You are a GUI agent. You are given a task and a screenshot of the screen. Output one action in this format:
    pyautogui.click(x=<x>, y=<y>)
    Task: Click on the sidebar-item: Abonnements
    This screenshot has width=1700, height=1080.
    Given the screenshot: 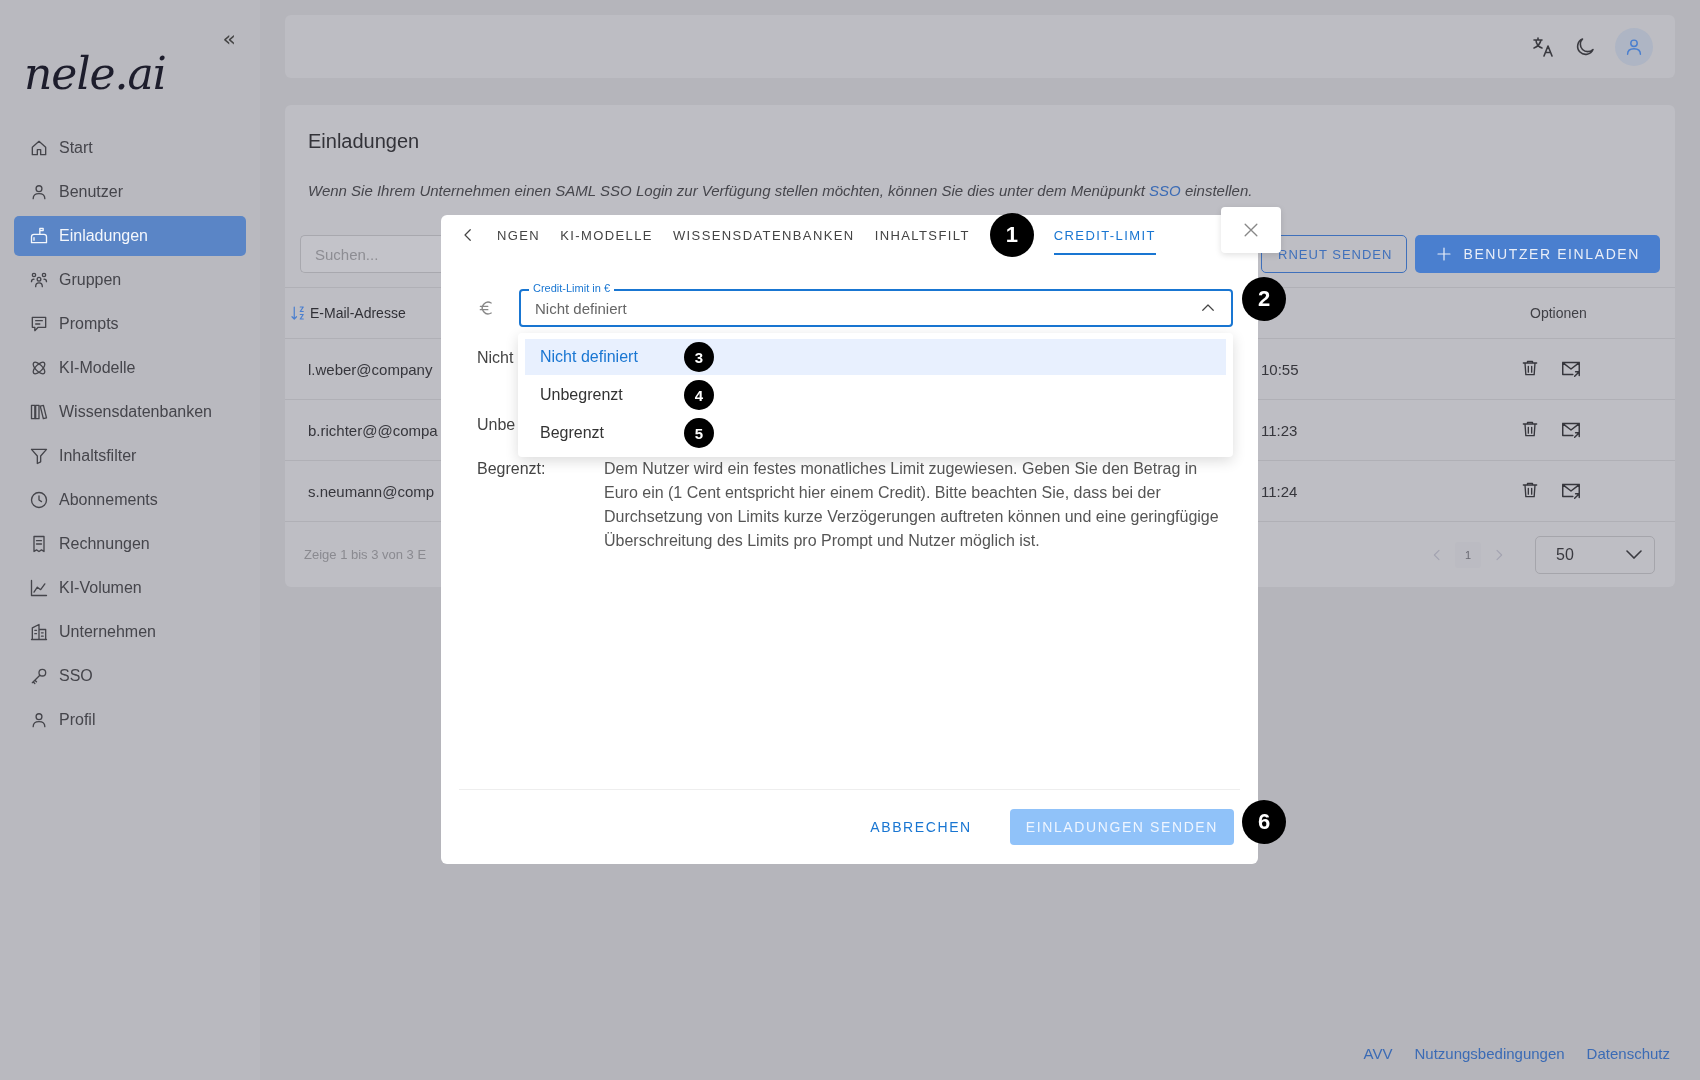 What is the action you would take?
    pyautogui.click(x=130, y=500)
    